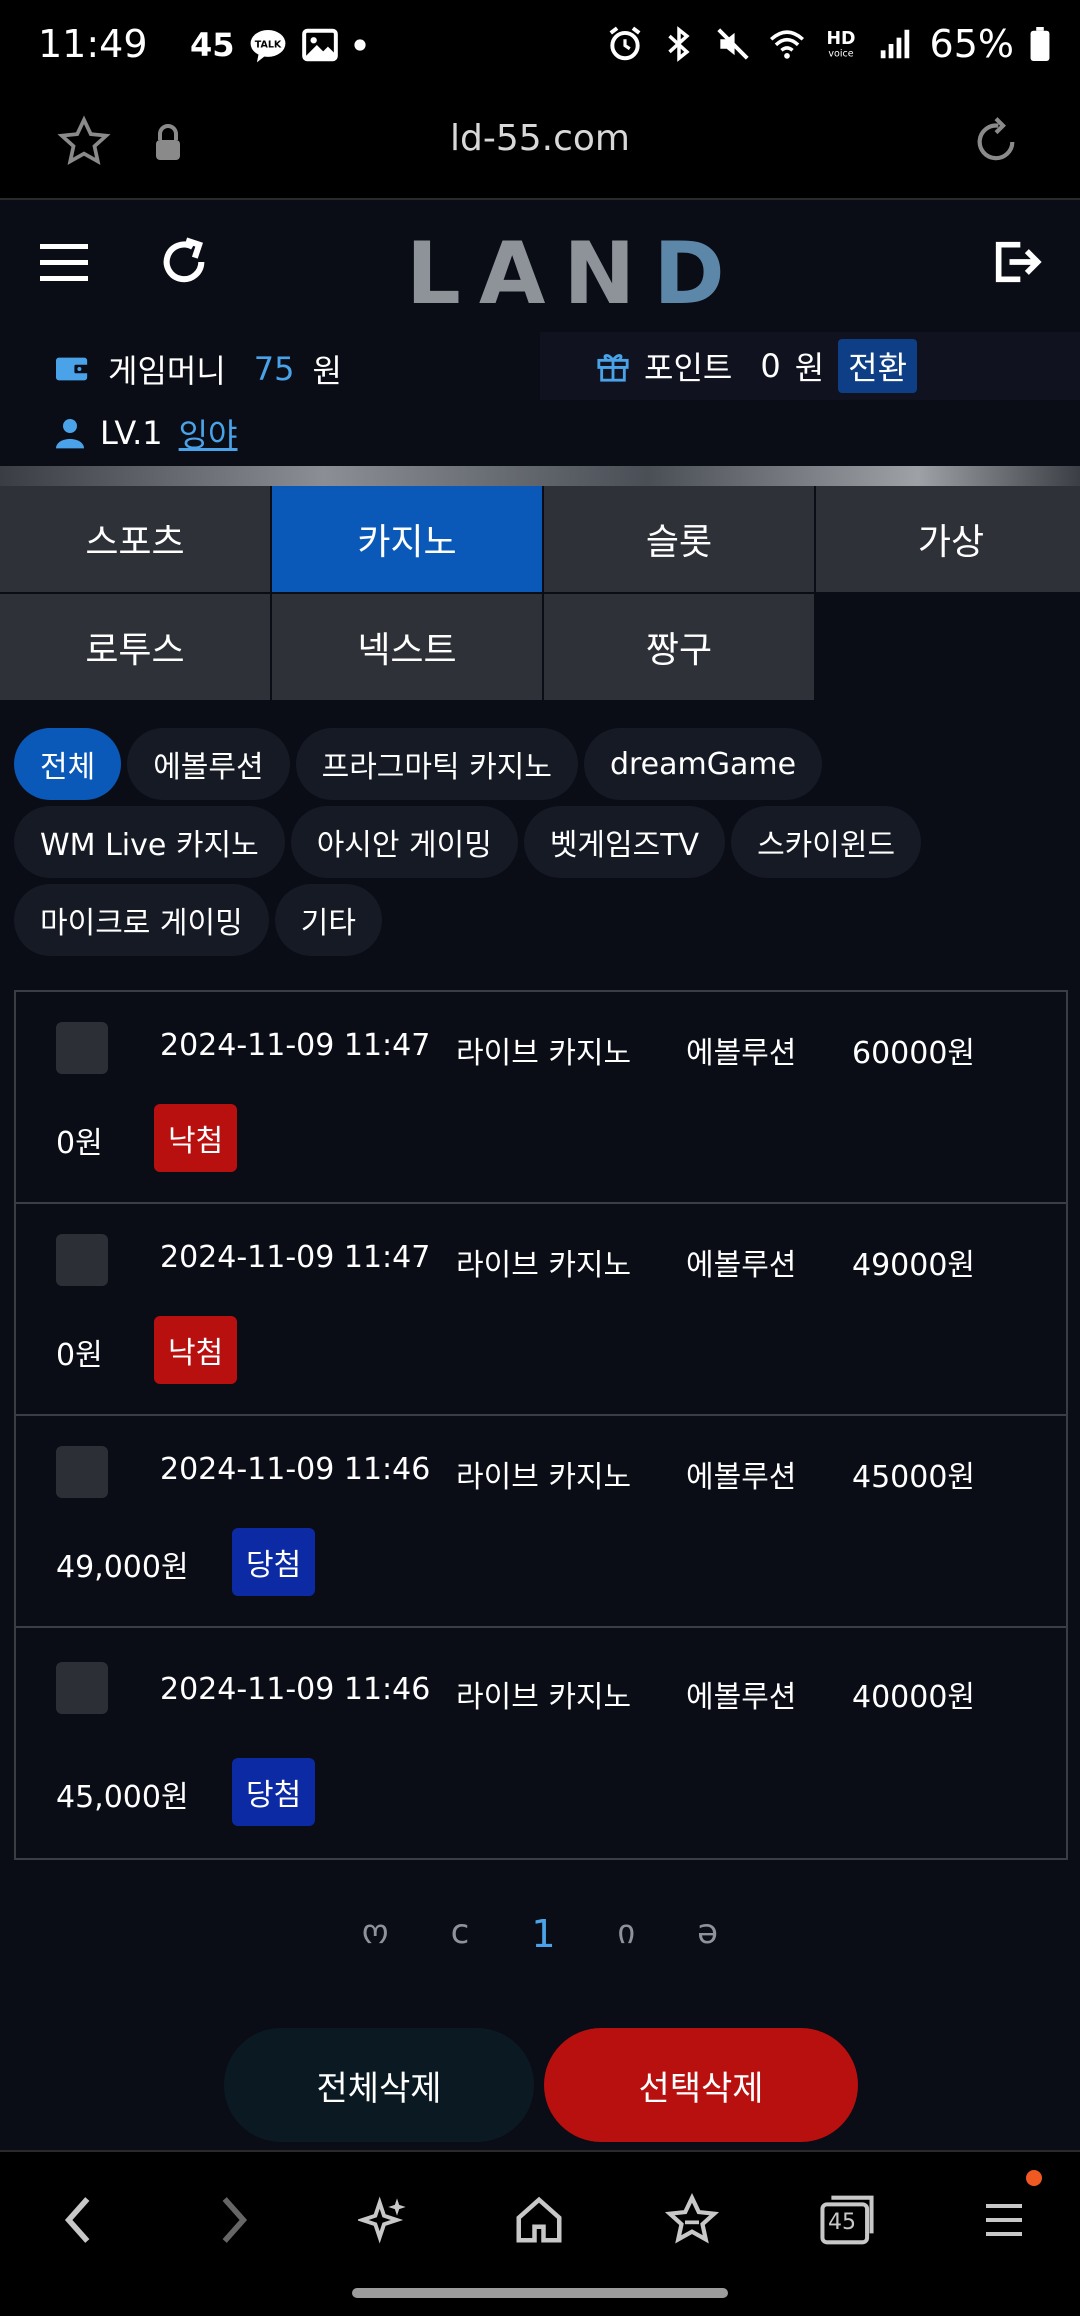  What do you see at coordinates (914, 1697) in the screenshot?
I see `bet-amount: 40000원` at bounding box center [914, 1697].